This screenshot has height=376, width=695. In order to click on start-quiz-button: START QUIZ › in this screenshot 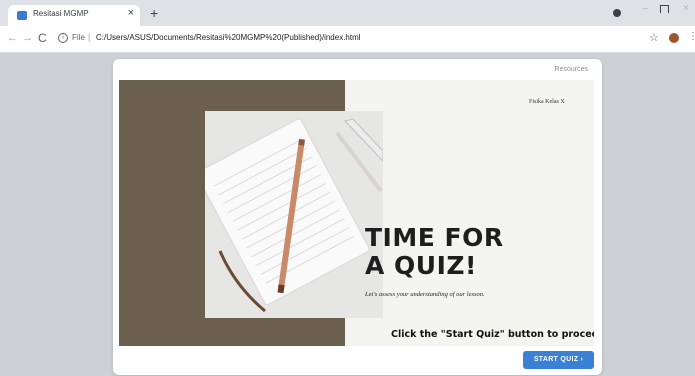, I will do `click(558, 360)`.